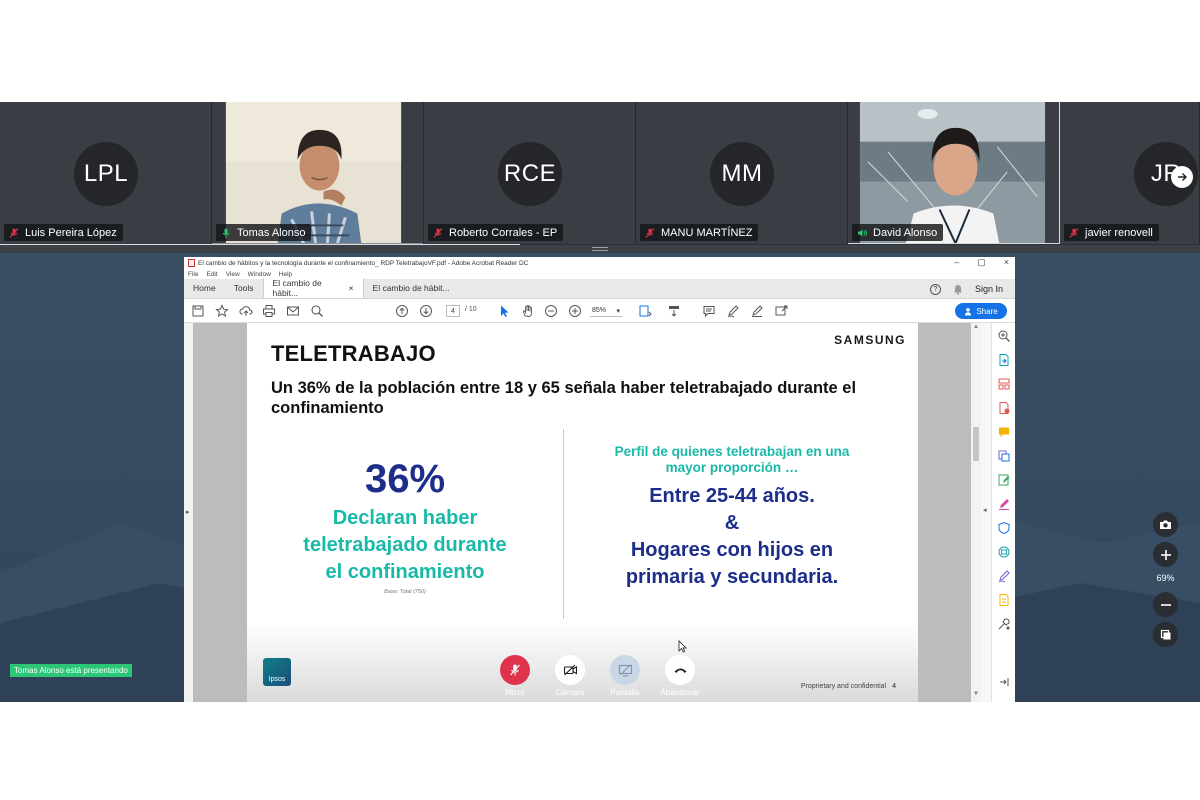  Describe the element at coordinates (645, 311) in the screenshot. I see `fit-page-icon` at that location.